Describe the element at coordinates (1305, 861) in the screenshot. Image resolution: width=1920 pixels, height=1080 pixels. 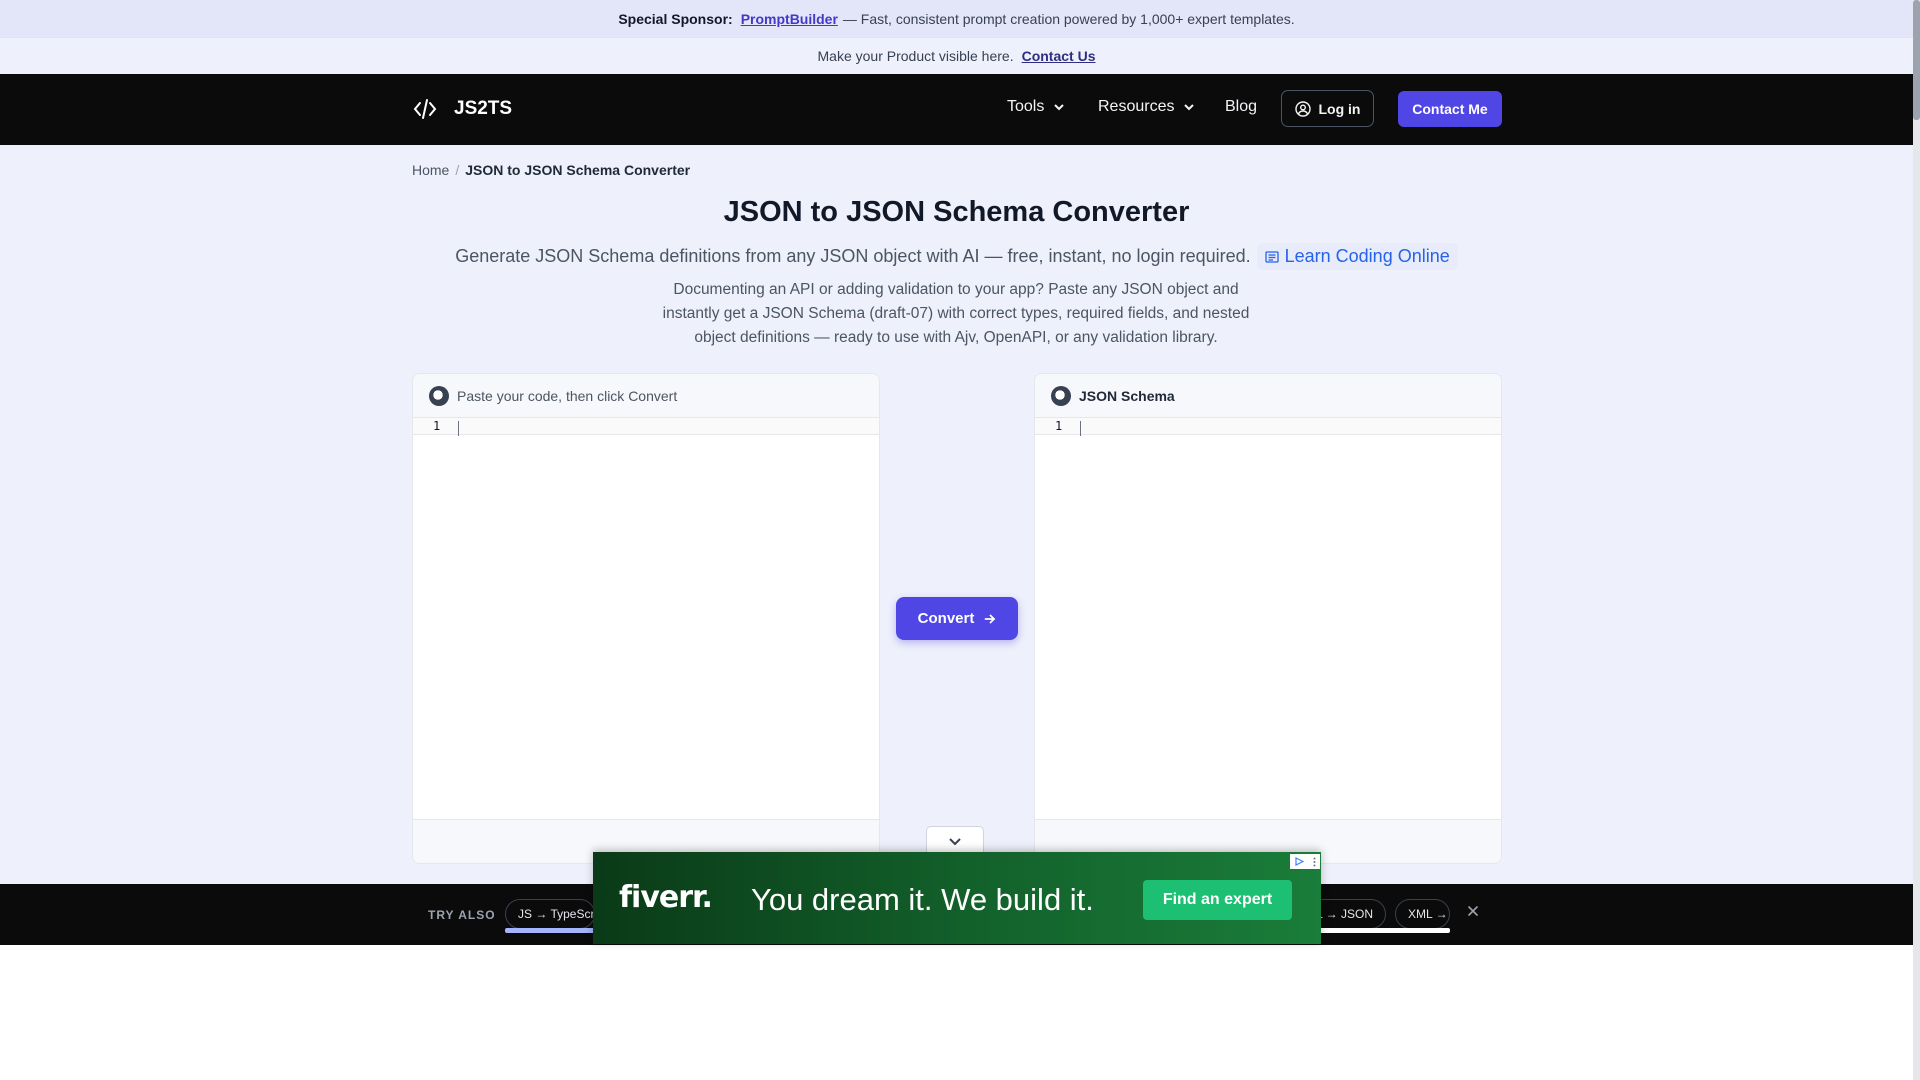
I see `ad-choices-icon` at that location.